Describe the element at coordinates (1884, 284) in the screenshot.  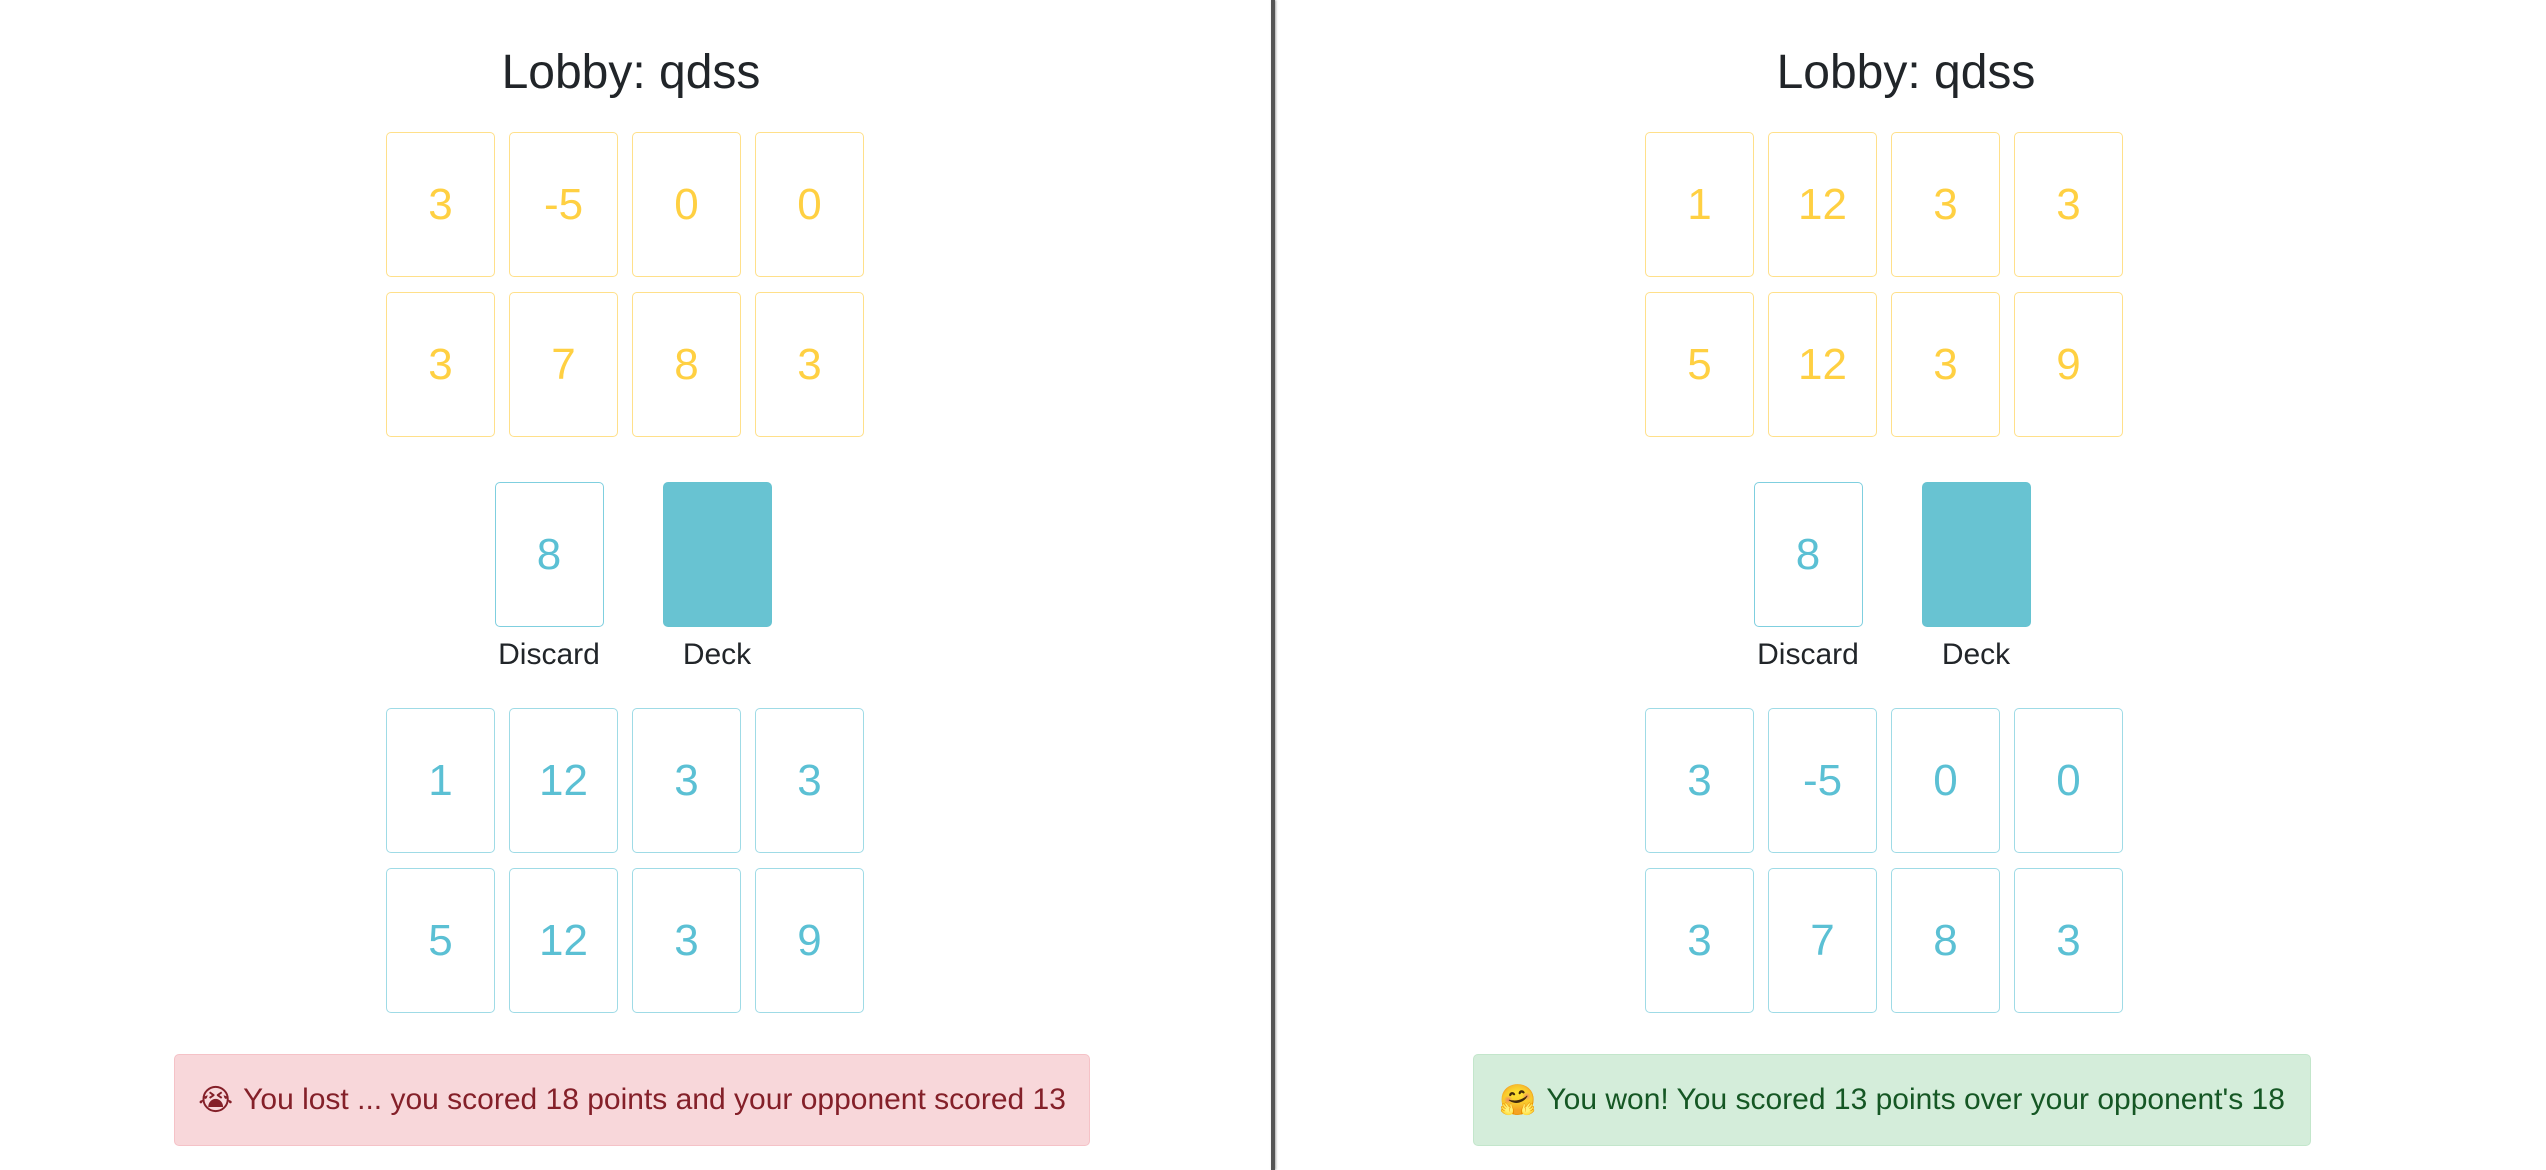
I see `opponent-card-grid: 1 12 3 3 5 12 3 9` at that location.